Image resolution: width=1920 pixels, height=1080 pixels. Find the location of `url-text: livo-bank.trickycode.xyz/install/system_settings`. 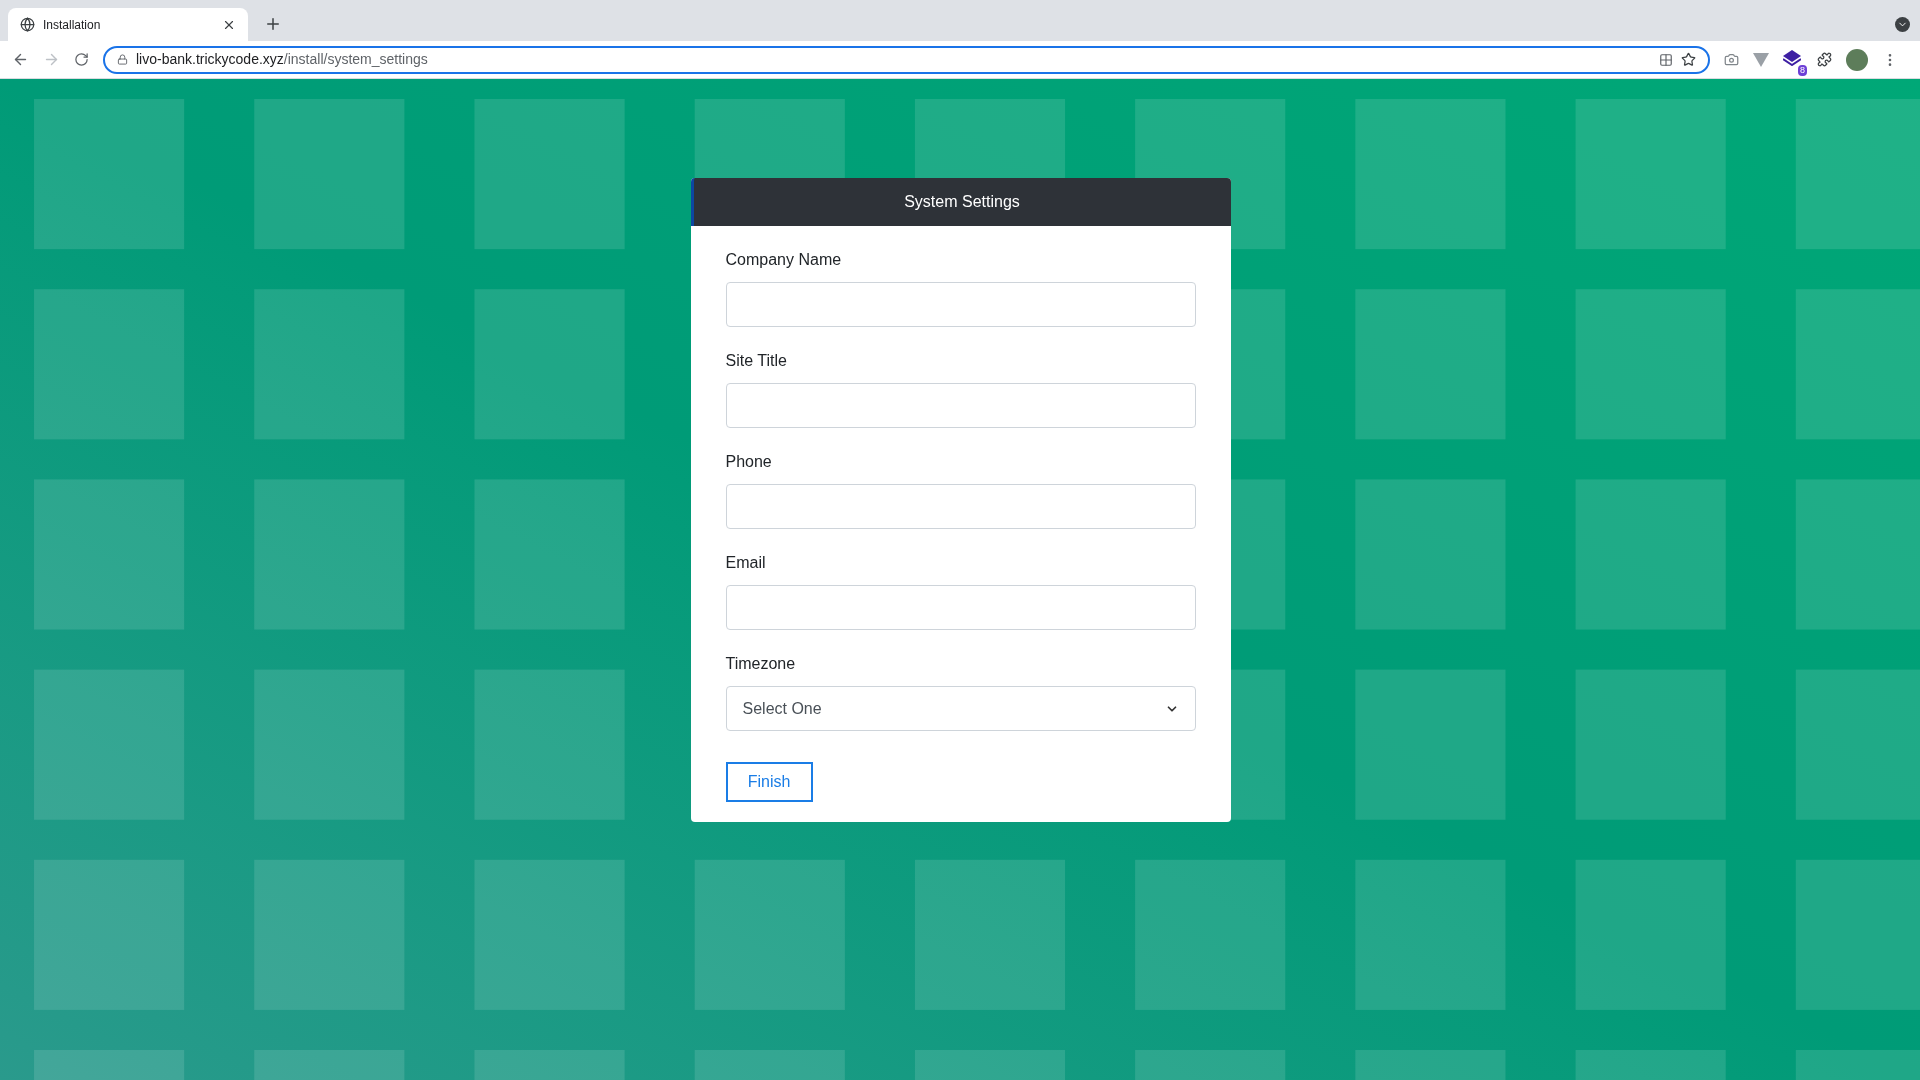

url-text: livo-bank.trickycode.xyz/install/system_settings is located at coordinates (282, 59).